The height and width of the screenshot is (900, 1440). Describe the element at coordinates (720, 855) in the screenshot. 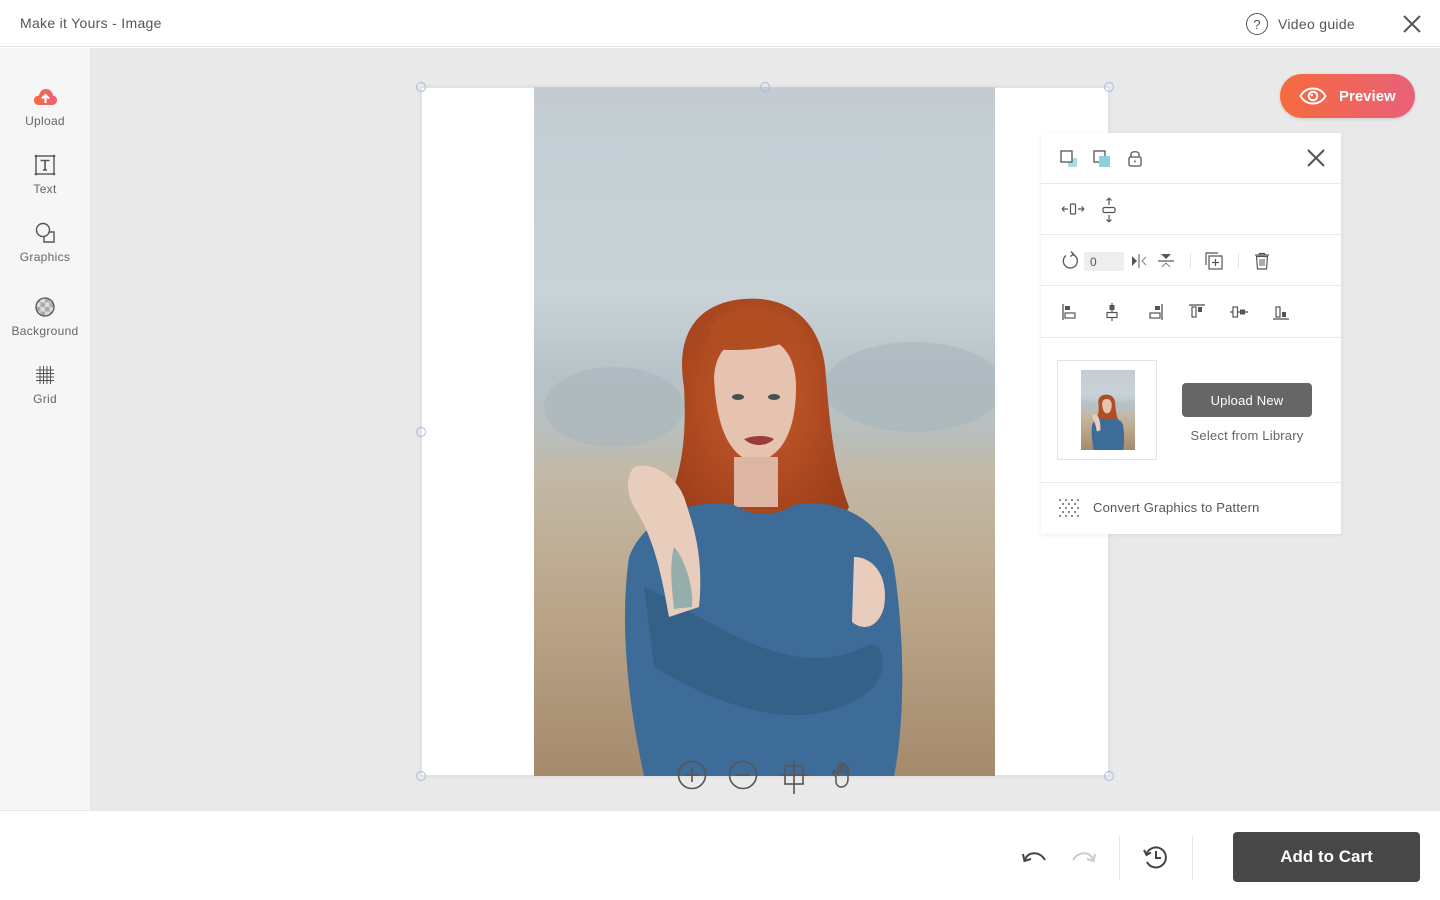

I see `app-footer: Add to Cart` at that location.